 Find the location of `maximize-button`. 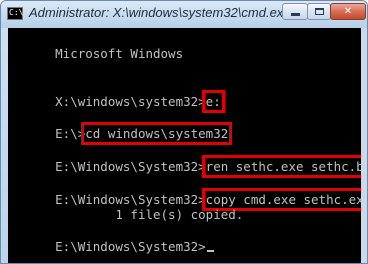

maximize-button is located at coordinates (319, 11).